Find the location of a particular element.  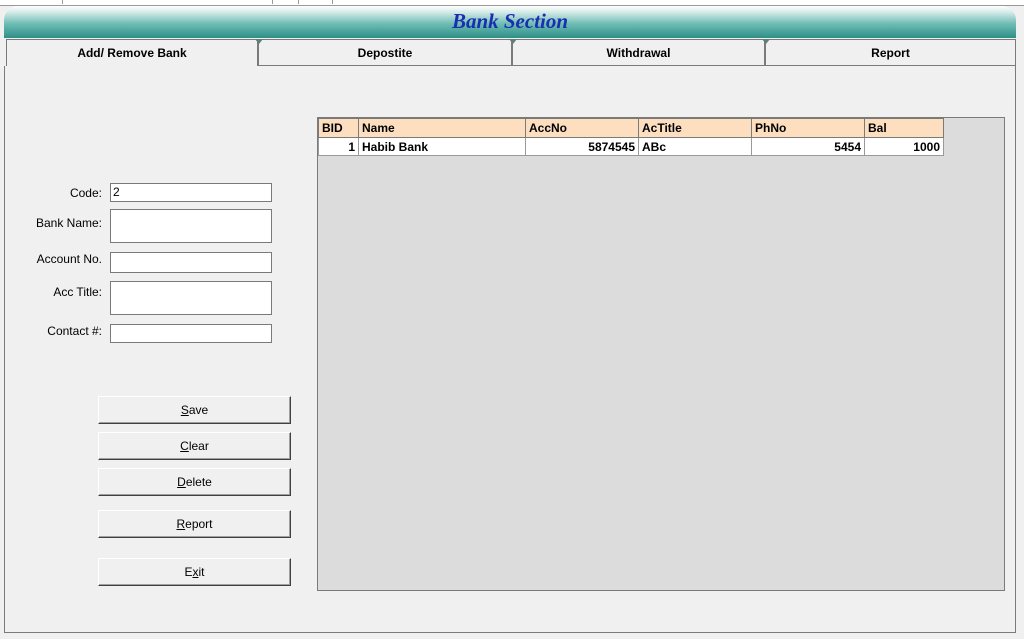

save-label: ave is located at coordinates (198, 410).